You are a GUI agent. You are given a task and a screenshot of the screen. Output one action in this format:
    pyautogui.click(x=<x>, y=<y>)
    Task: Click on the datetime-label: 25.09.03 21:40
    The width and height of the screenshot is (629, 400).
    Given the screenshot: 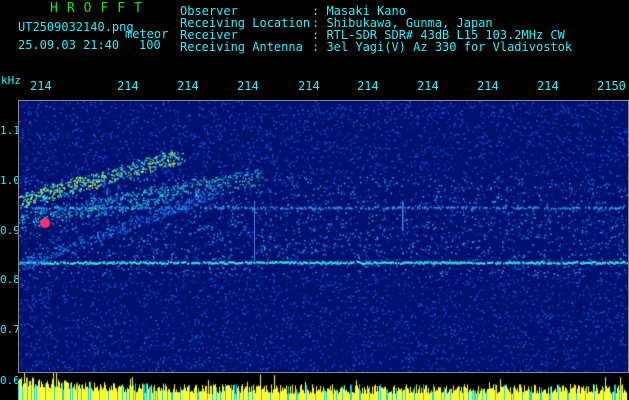 What is the action you would take?
    pyautogui.click(x=69, y=45)
    